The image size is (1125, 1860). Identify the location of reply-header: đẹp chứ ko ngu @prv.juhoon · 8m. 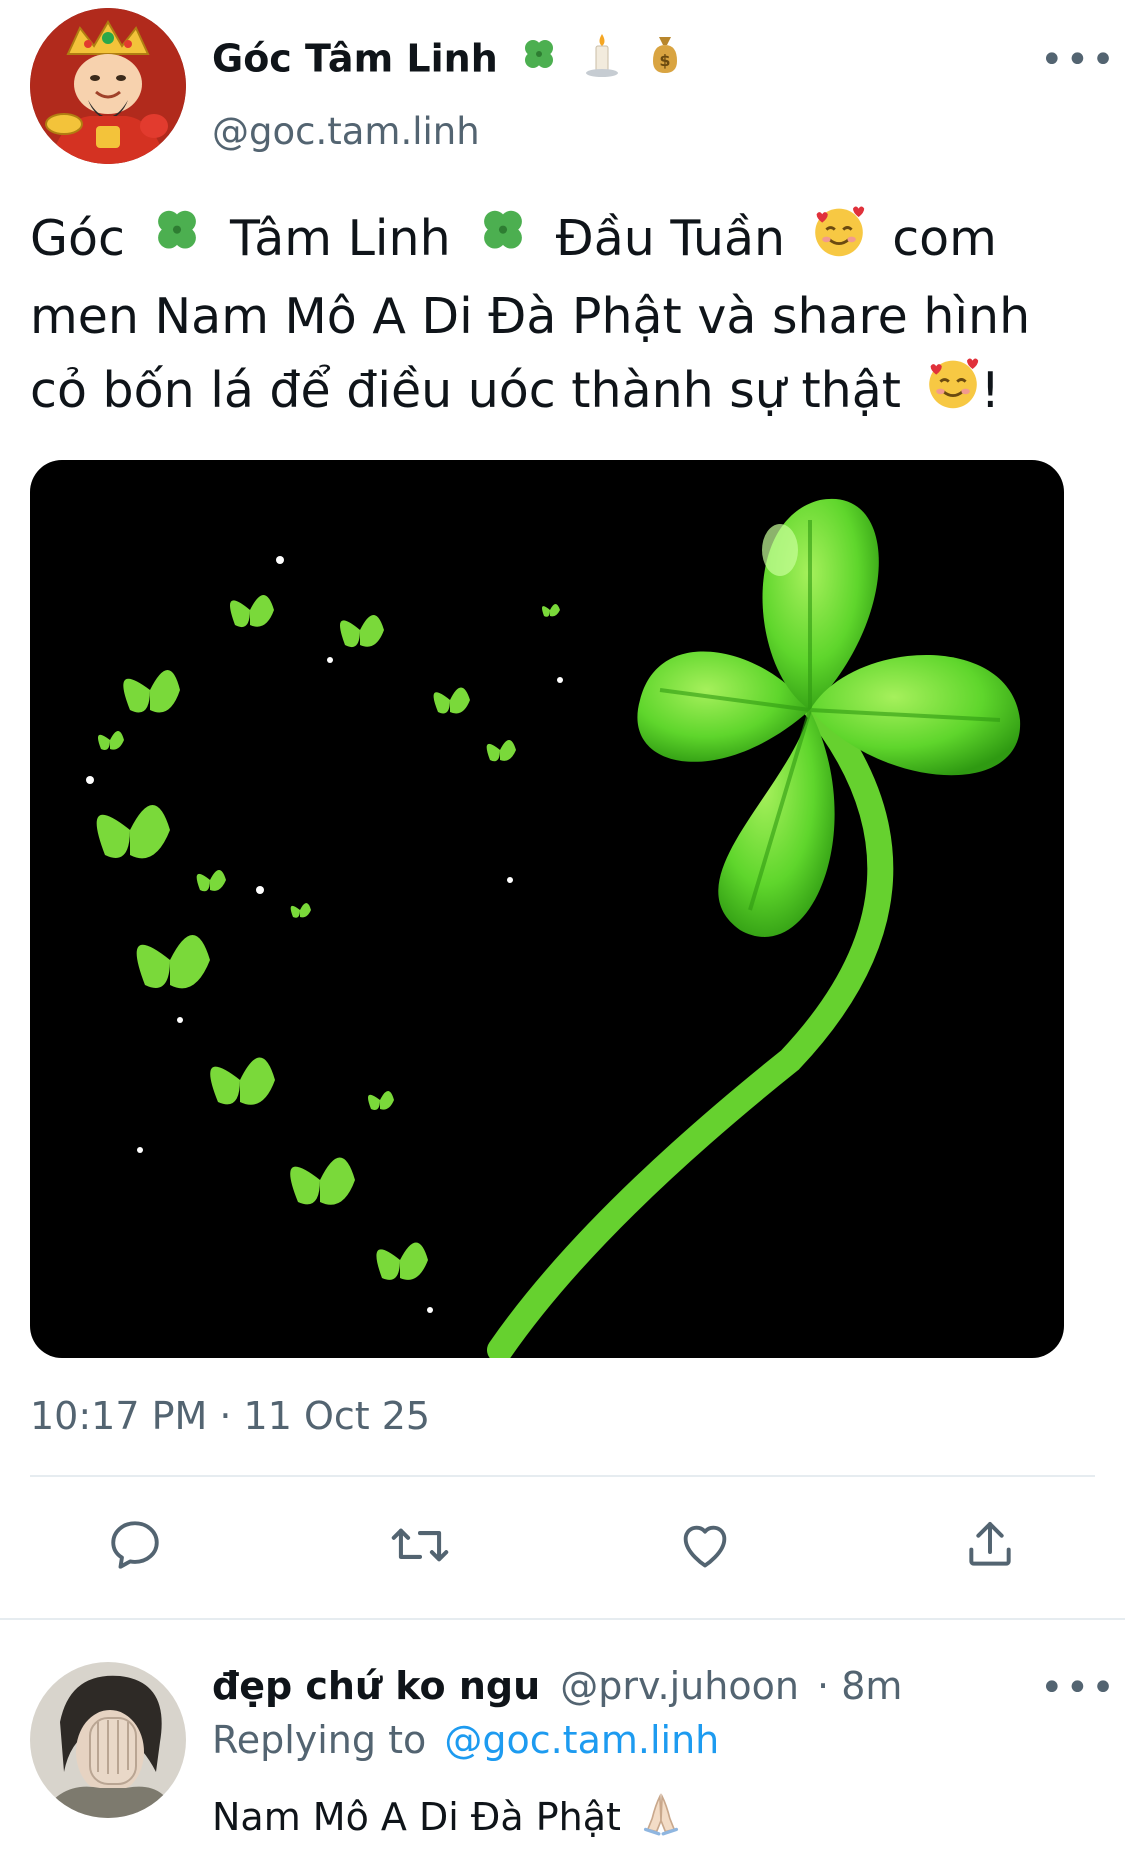
(557, 1686).